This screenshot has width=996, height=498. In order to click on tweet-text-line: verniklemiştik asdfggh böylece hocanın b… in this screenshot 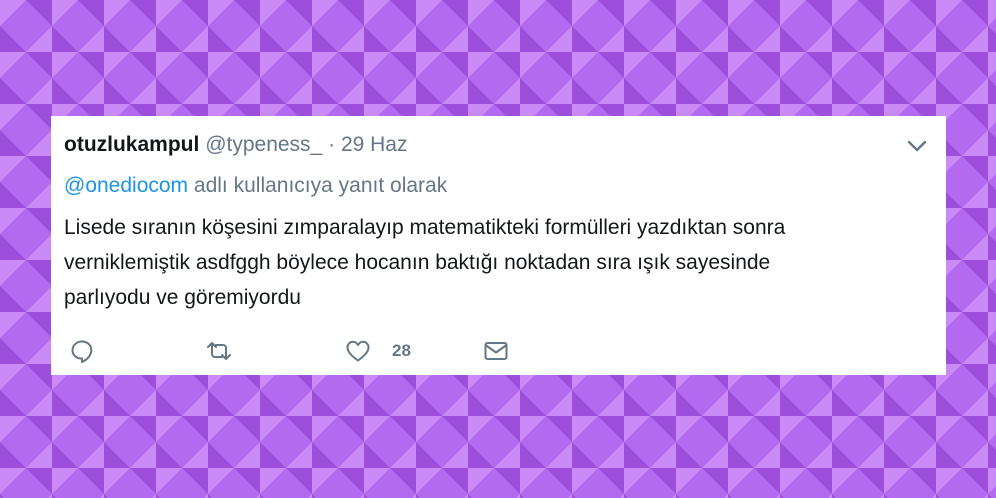, I will do `click(417, 262)`.